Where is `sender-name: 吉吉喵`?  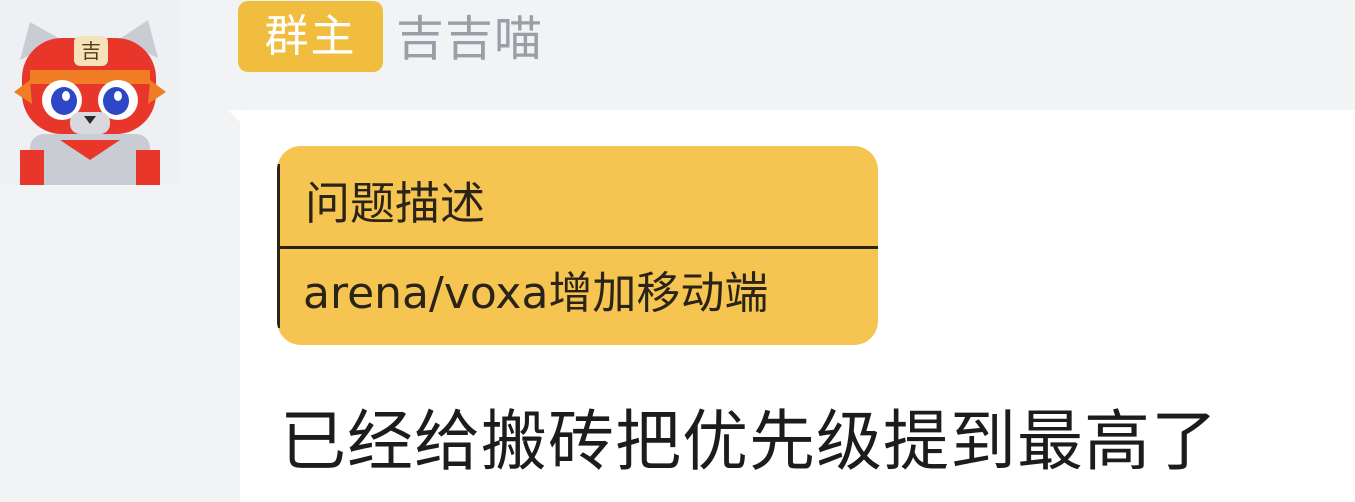
sender-name: 吉吉喵 is located at coordinates (469, 39).